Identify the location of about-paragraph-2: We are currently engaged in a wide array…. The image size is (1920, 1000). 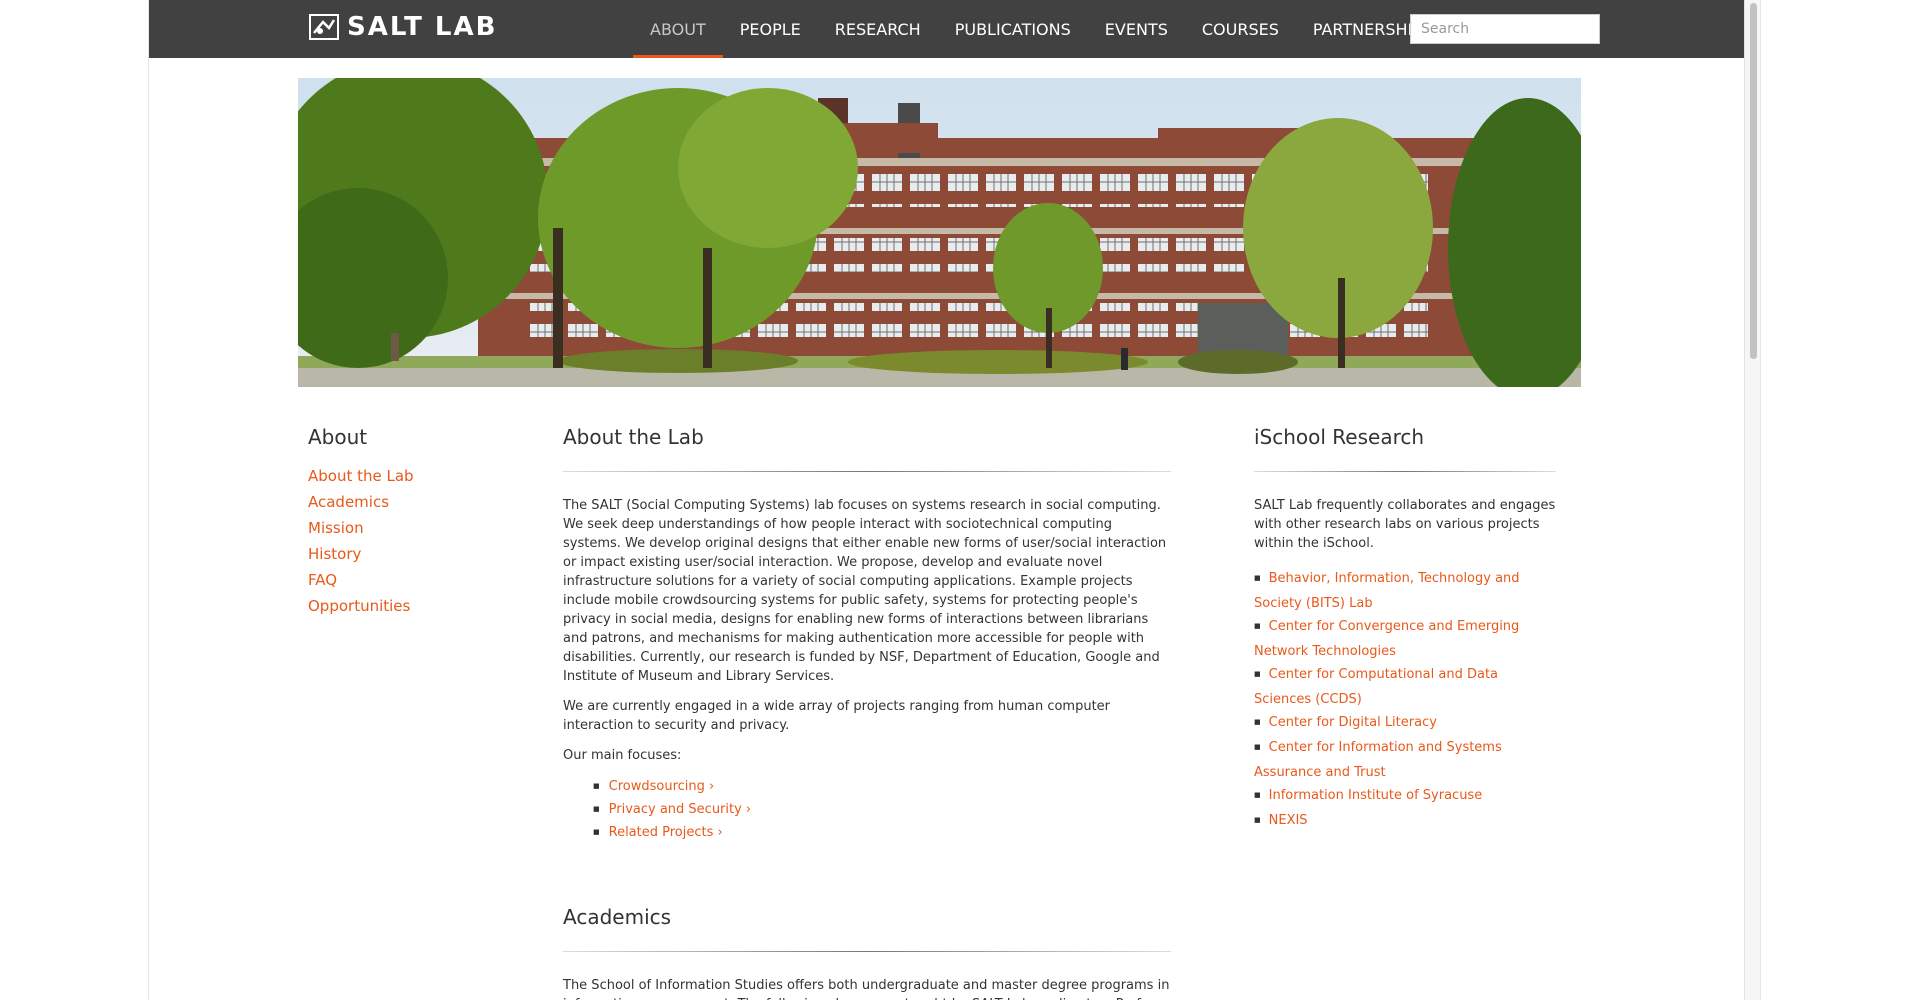
(837, 716).